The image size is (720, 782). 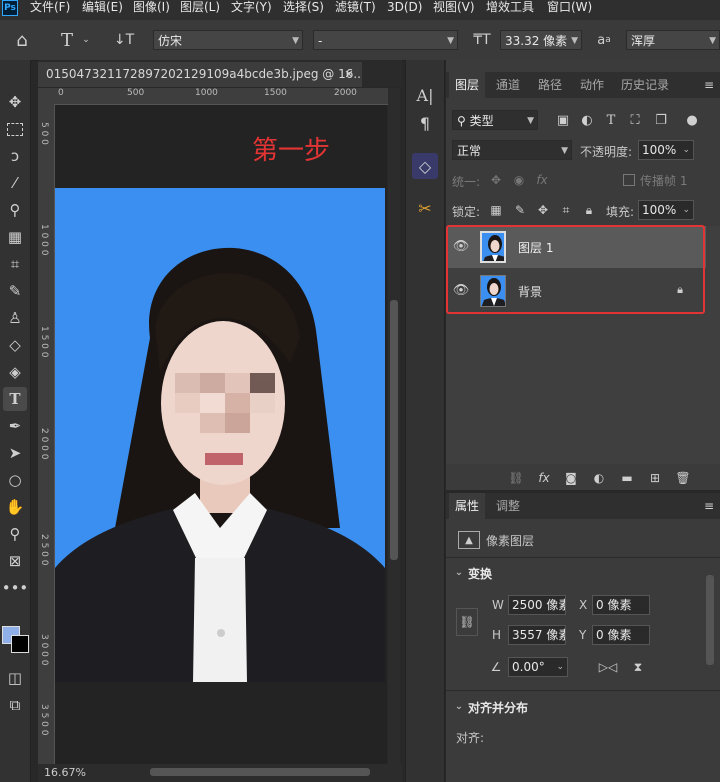 I want to click on screen-mode-icon: ⧉, so click(x=15, y=705).